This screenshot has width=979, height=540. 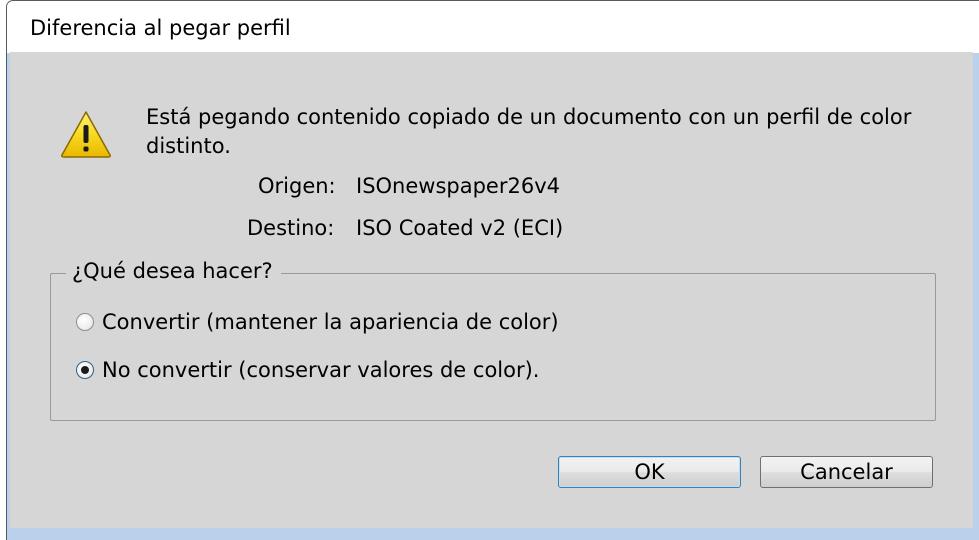 I want to click on source-value: ISOnewspaper26v4, so click(x=458, y=186).